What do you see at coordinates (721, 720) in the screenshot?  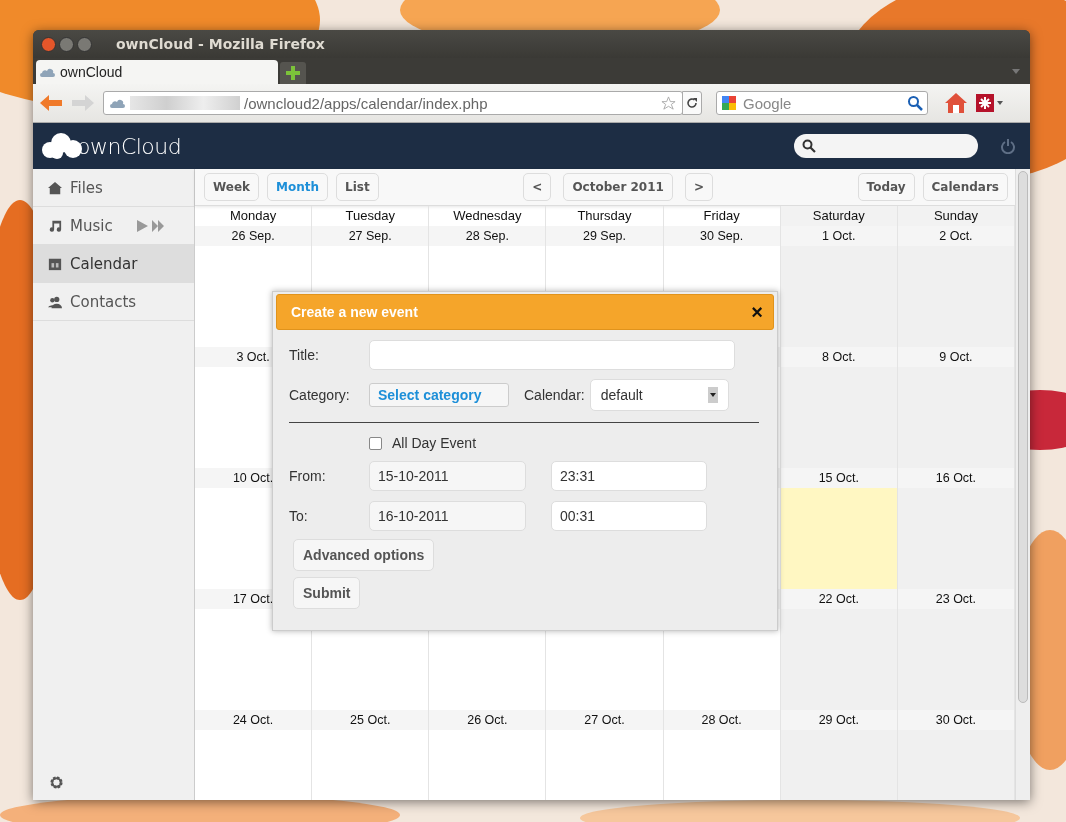 I see `date-label: 28 Oct.` at bounding box center [721, 720].